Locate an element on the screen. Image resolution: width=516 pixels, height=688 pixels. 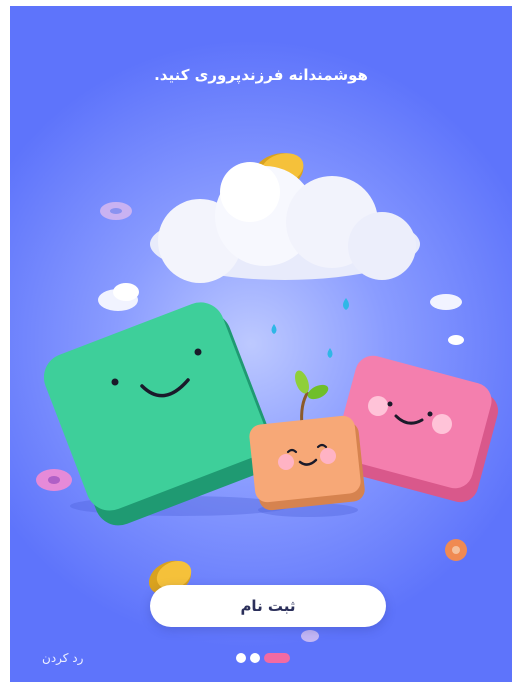
page-dot-active is located at coordinates (277, 658).